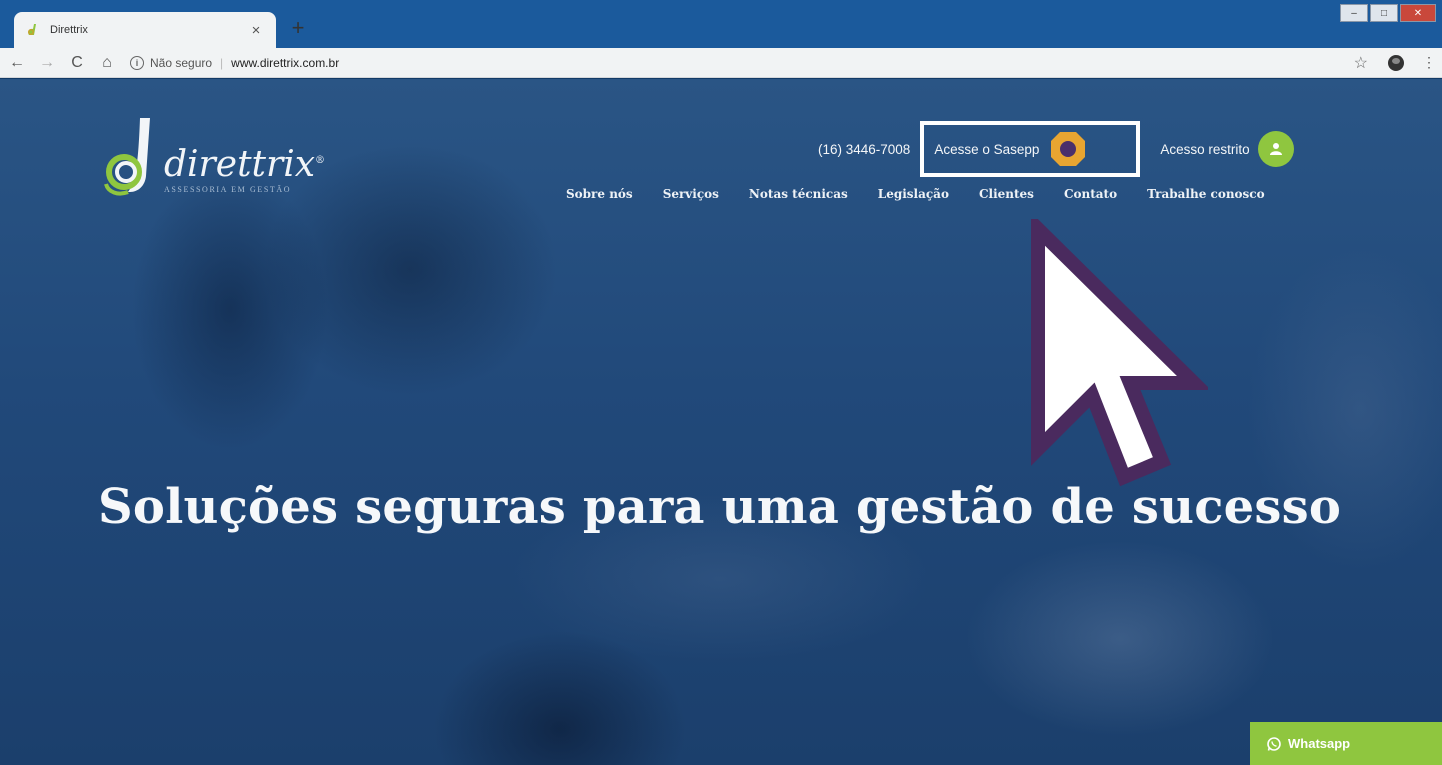 The width and height of the screenshot is (1442, 765). I want to click on toolbar-right: ☆ ⋮, so click(1395, 63).